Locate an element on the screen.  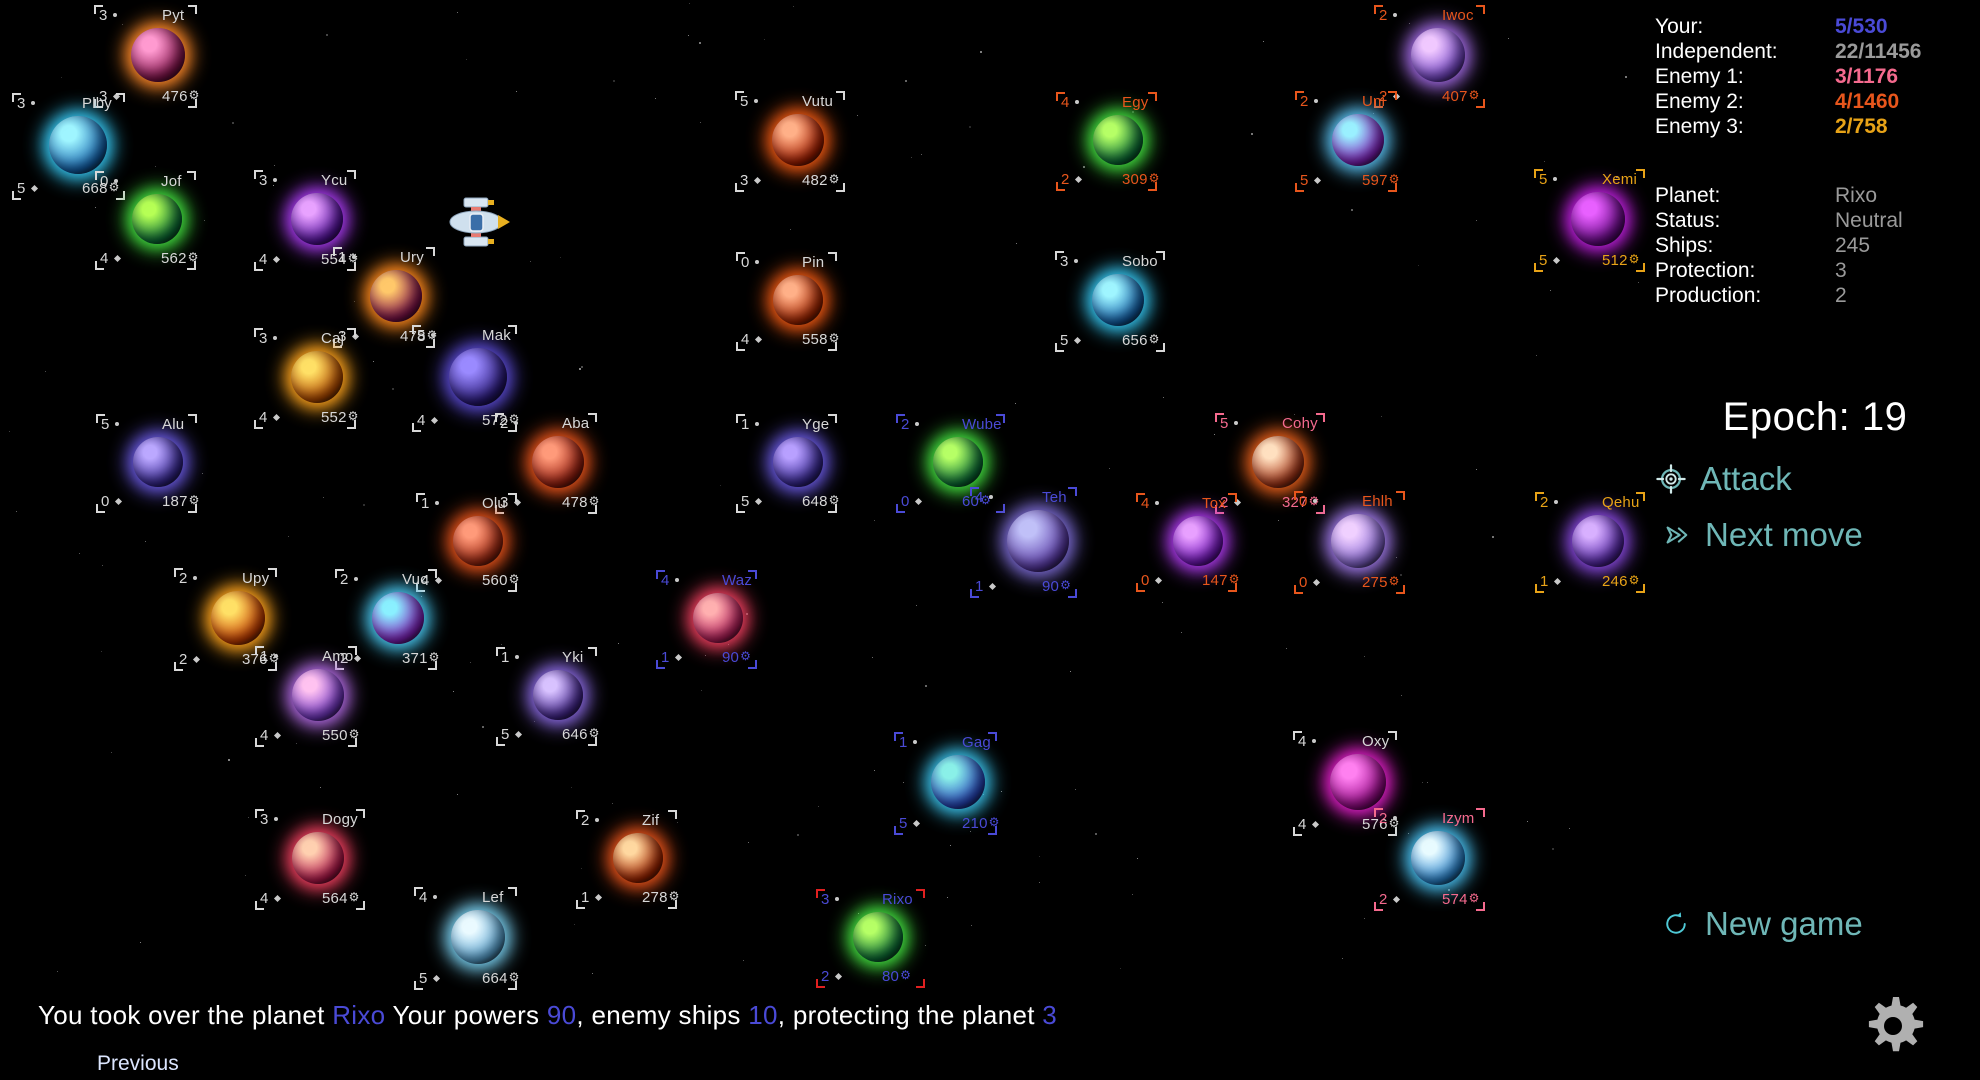
planet-egy: 4 Egy 2 309⚙ is located at coordinates (1118, 141).